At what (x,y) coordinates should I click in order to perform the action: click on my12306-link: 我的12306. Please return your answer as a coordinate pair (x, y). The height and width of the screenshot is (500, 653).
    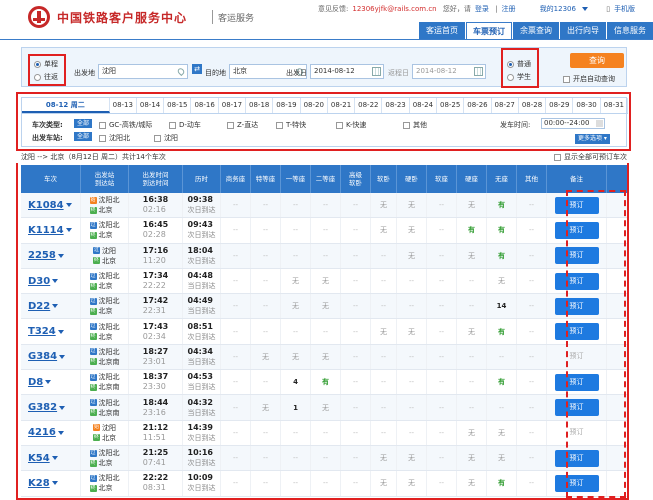
    Looking at the image, I should click on (558, 9).